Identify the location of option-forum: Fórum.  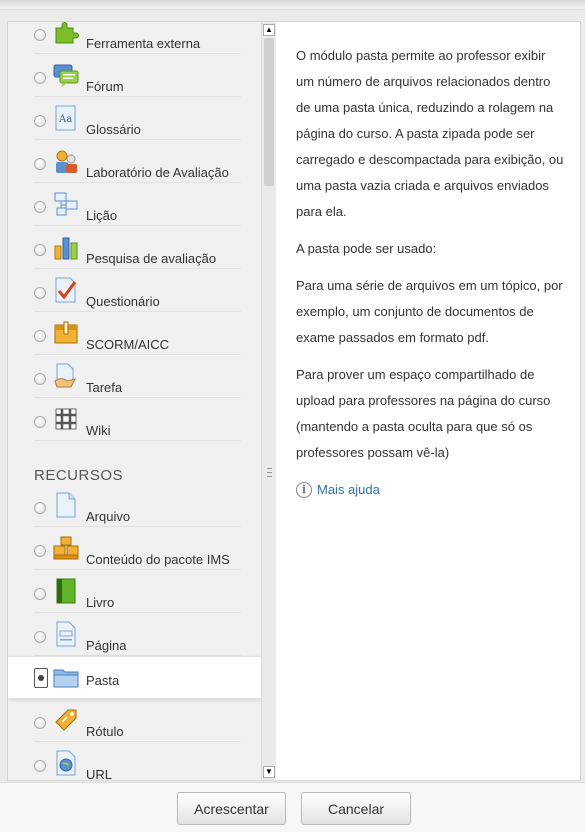
(134, 75).